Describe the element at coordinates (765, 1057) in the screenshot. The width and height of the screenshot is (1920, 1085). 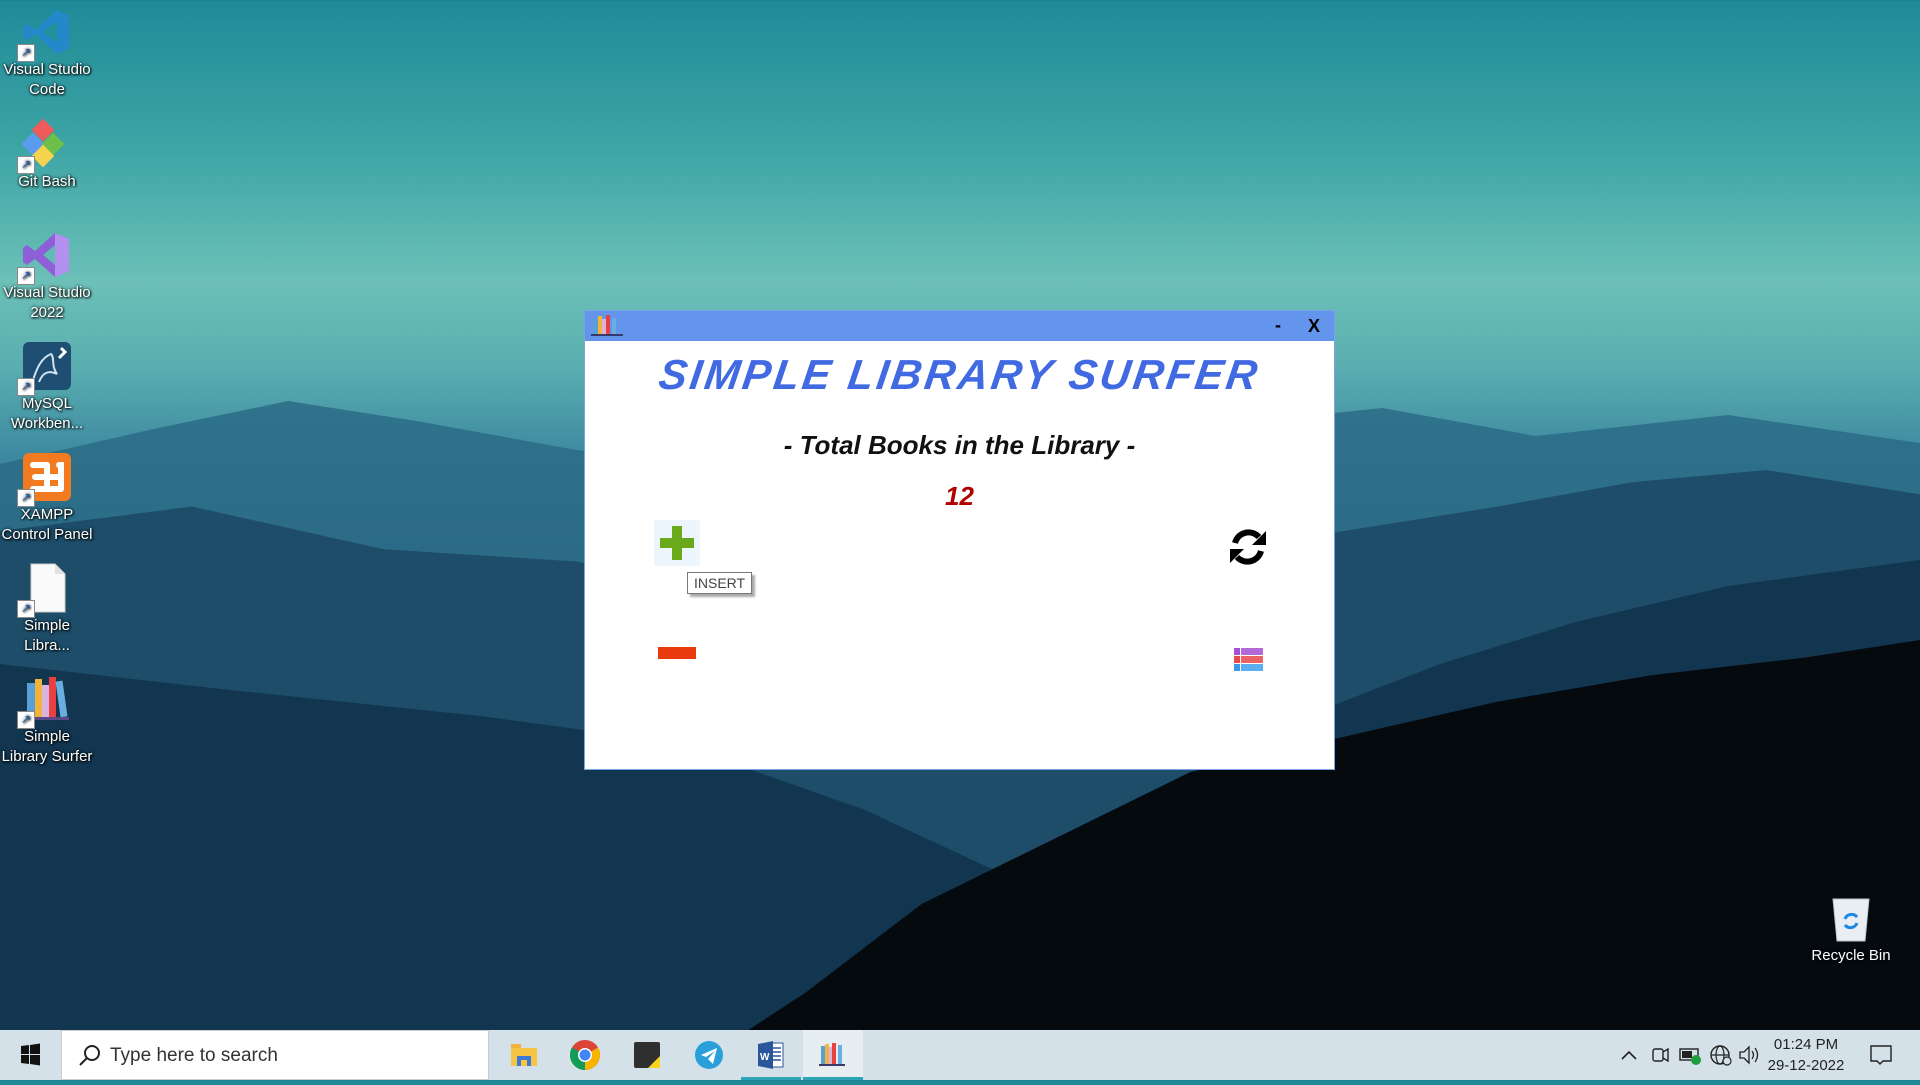
I see `svg-text: W` at that location.